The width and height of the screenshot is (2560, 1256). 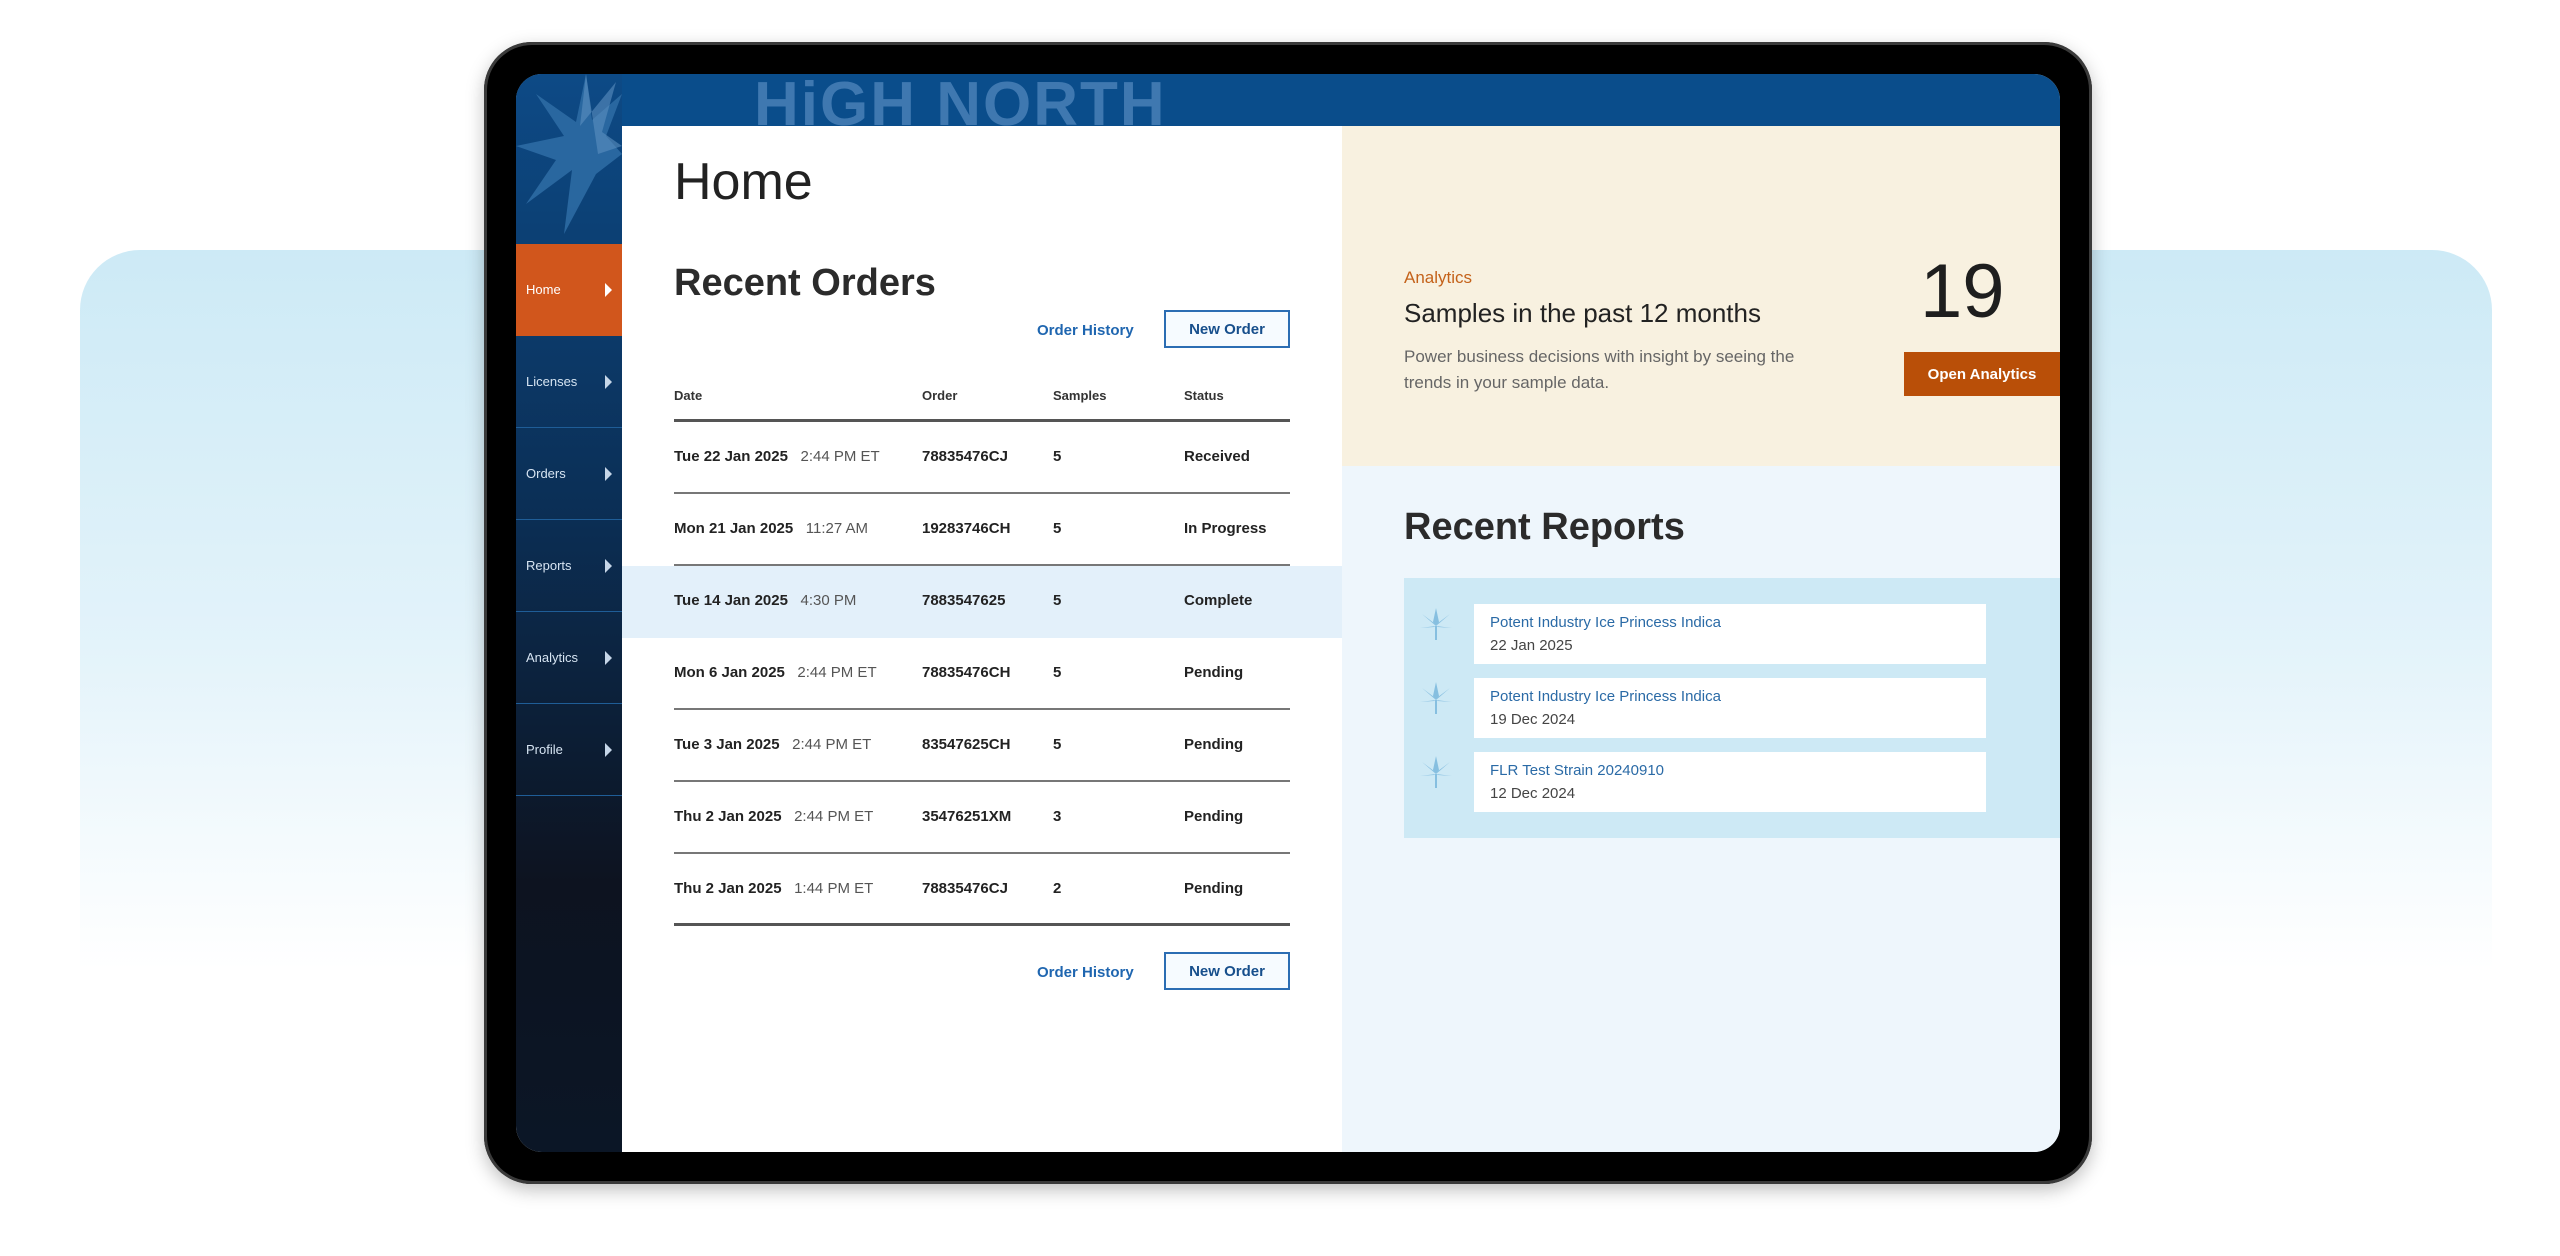 I want to click on open-analytics-button: Open Analytics, so click(x=1982, y=374).